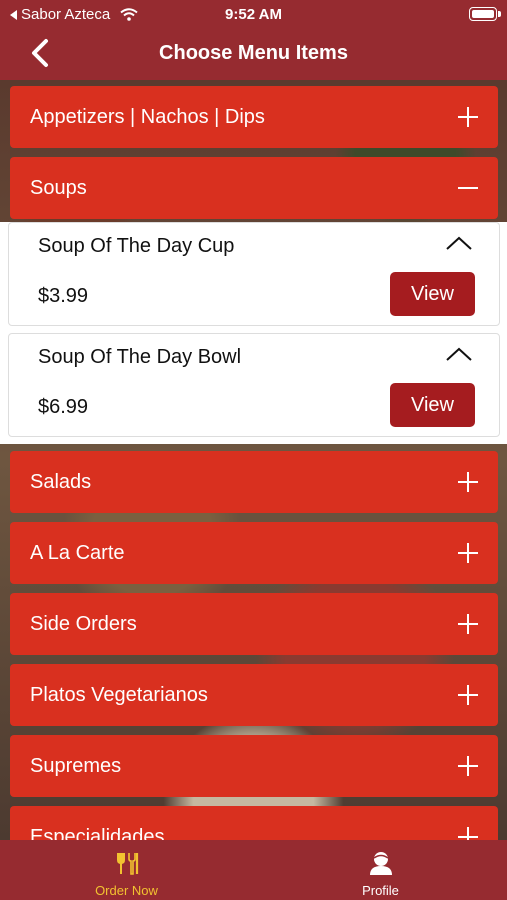 The image size is (507, 900). I want to click on category-label: A La Carte, so click(77, 552).